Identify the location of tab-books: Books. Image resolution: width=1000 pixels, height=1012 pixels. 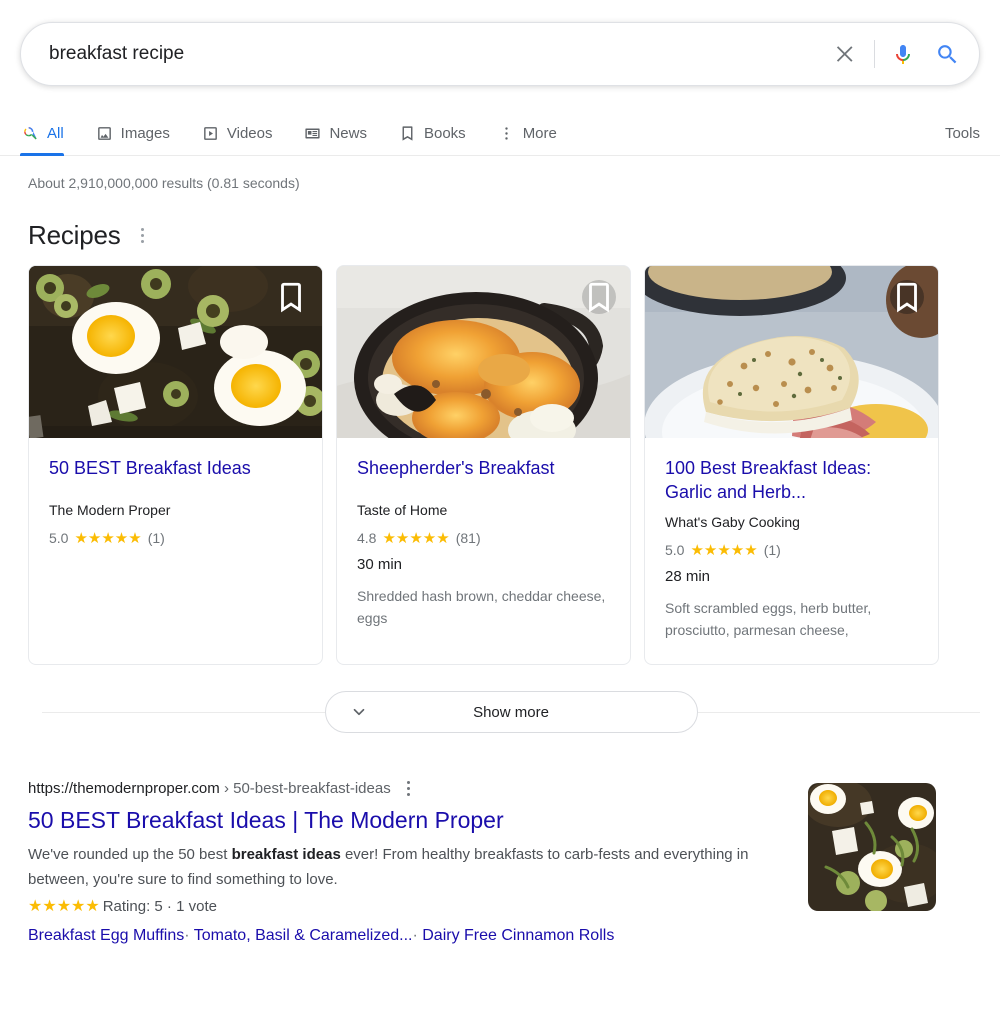
(438, 140).